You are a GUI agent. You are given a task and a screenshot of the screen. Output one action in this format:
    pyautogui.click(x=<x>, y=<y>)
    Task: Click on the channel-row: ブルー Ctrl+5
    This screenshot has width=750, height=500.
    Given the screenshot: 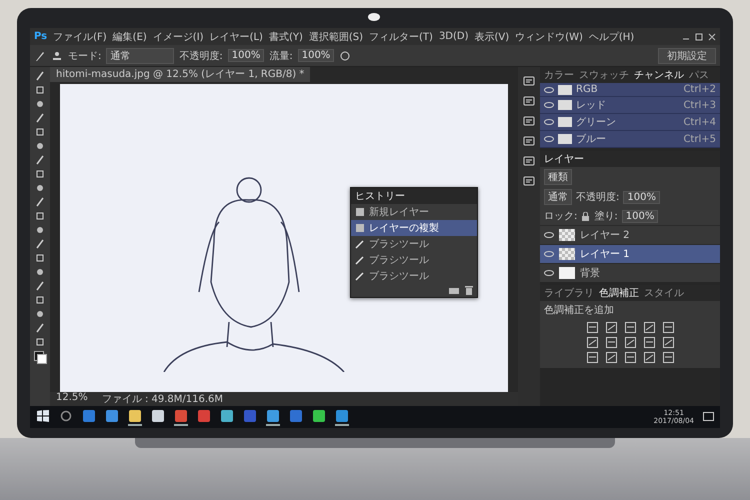 What is the action you would take?
    pyautogui.click(x=630, y=139)
    